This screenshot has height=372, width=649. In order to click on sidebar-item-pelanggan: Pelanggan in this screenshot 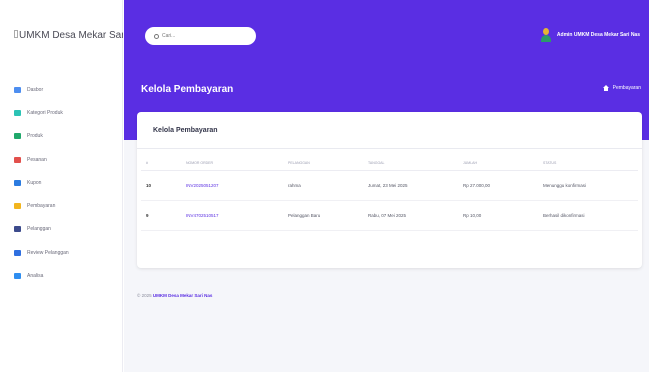, I will do `click(41, 229)`.